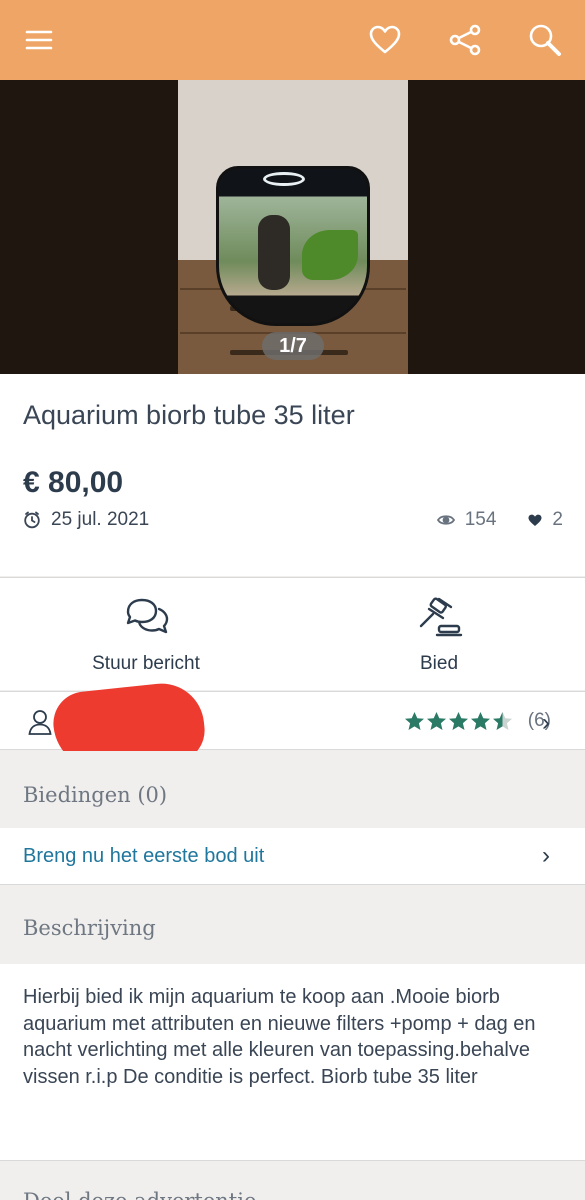  I want to click on bids-section-header: Biedingen (0), so click(292, 789).